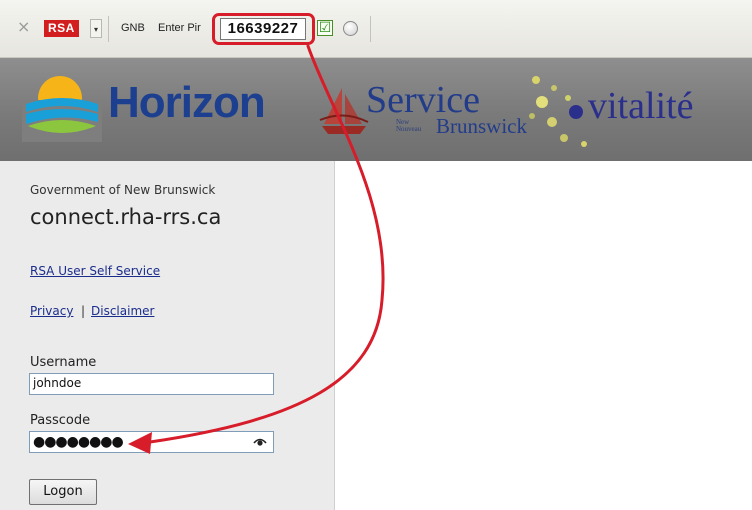 The image size is (752, 510). Describe the element at coordinates (133, 28) in the screenshot. I see `token-name-label: GNB` at that location.